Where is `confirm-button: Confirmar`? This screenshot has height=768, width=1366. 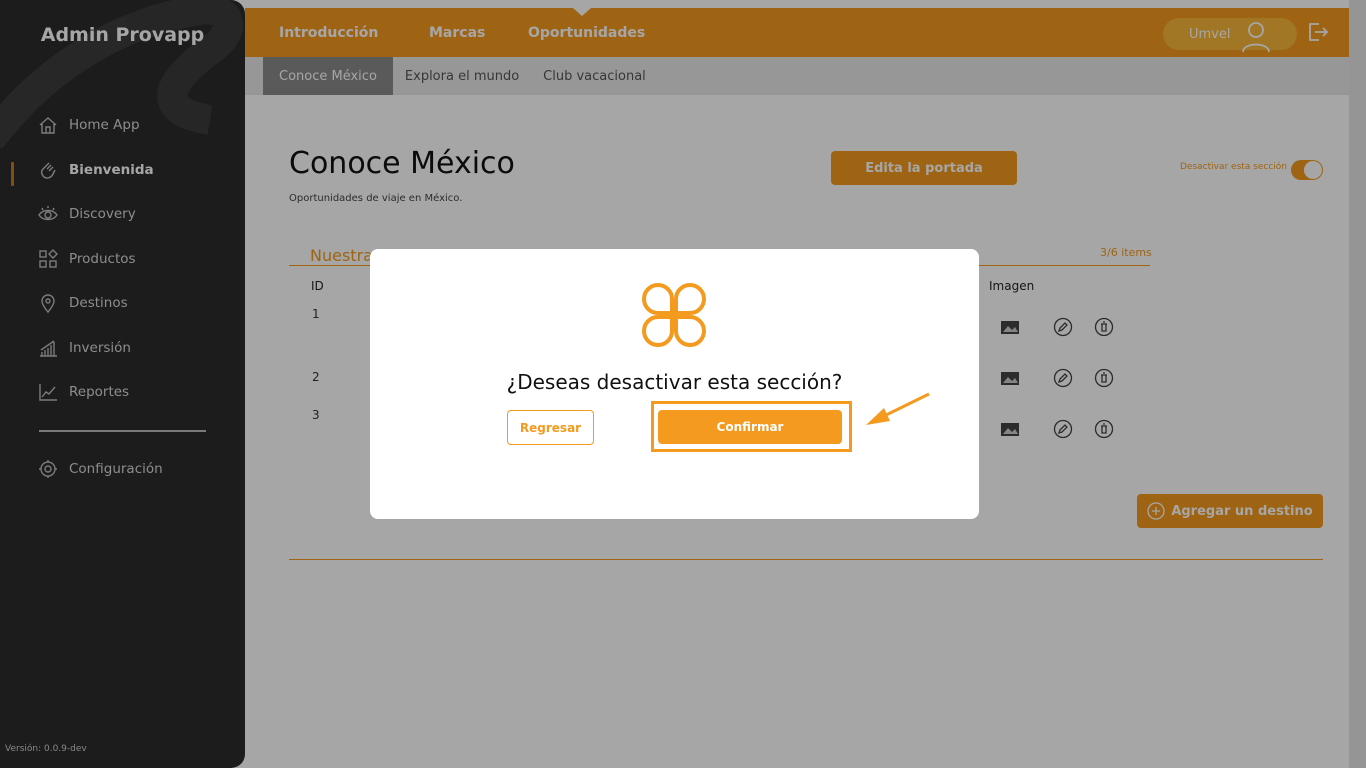
confirm-button: Confirmar is located at coordinates (750, 427).